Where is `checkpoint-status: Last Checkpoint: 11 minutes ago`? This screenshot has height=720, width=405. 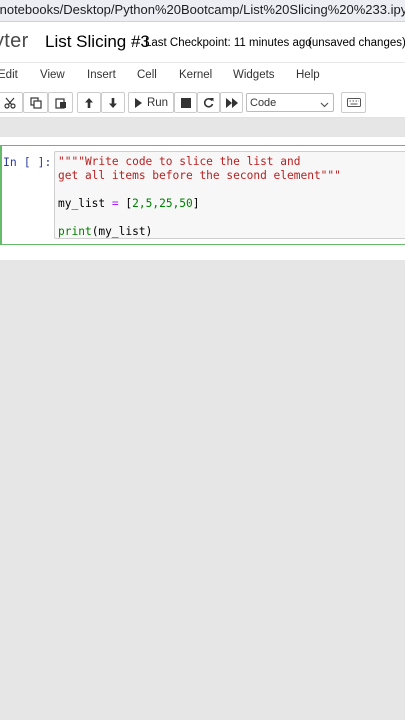
checkpoint-status: Last Checkpoint: 11 minutes ago is located at coordinates (228, 43).